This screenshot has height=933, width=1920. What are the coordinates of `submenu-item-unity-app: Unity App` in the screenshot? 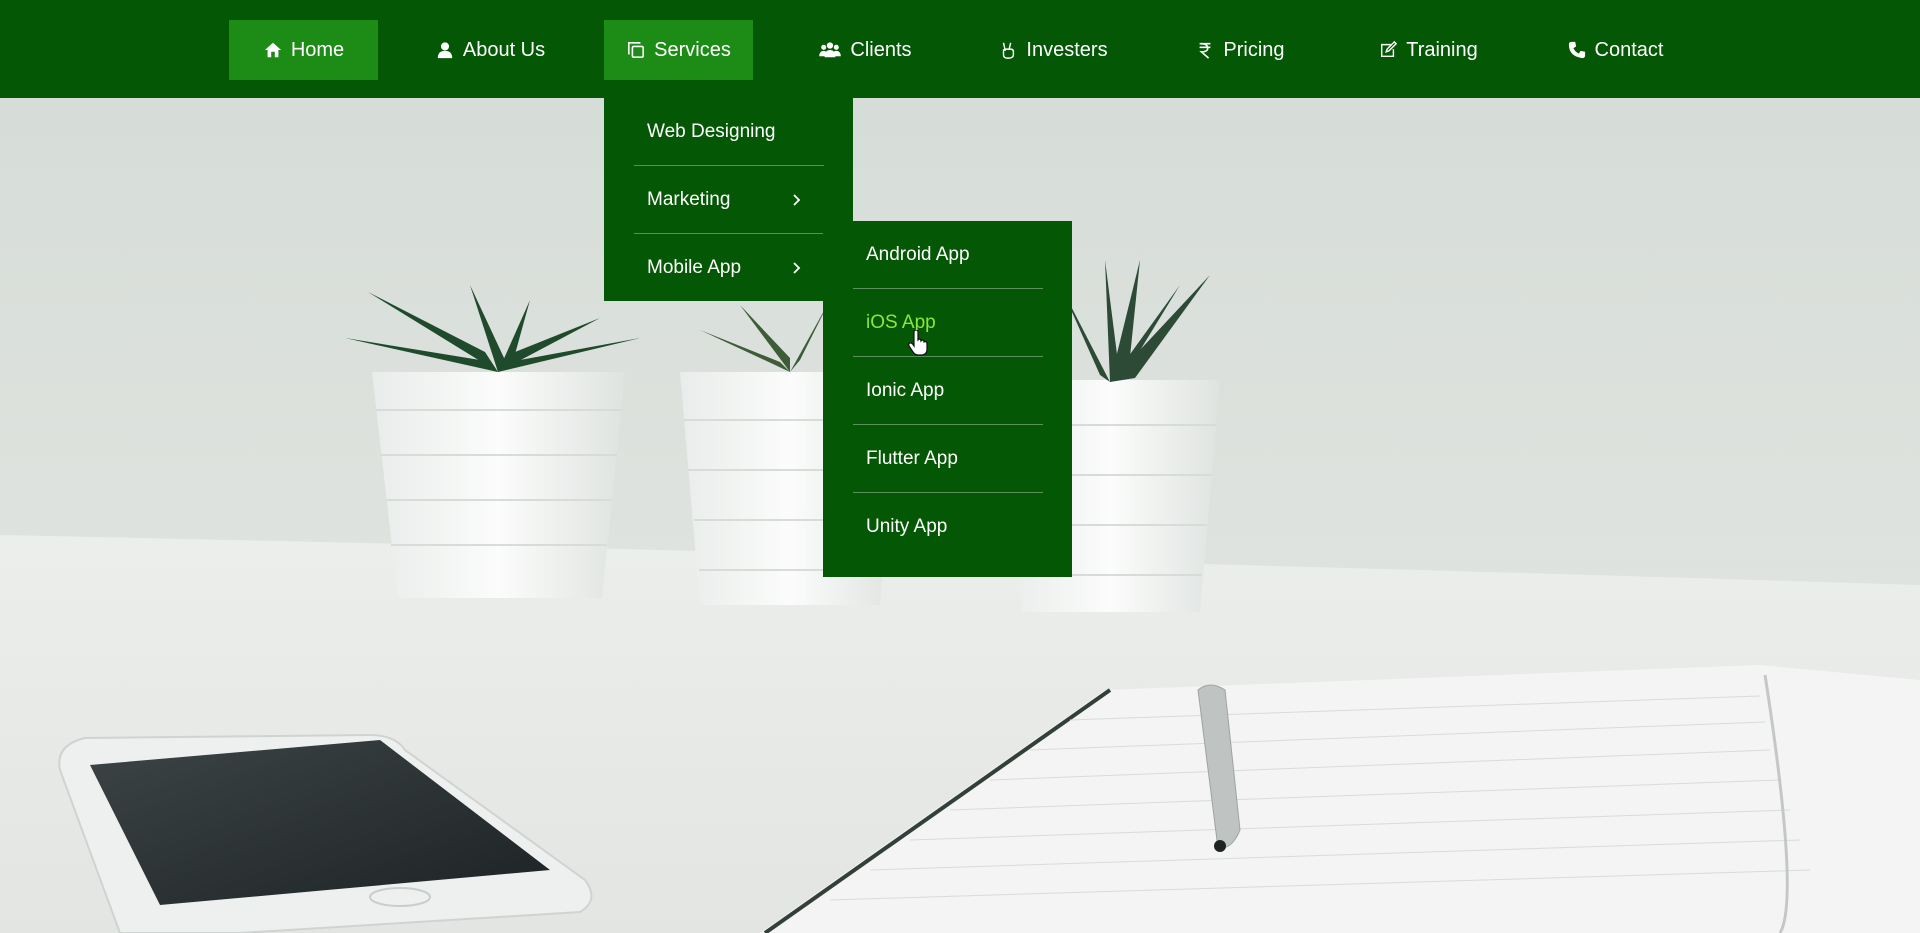 It's located at (948, 527).